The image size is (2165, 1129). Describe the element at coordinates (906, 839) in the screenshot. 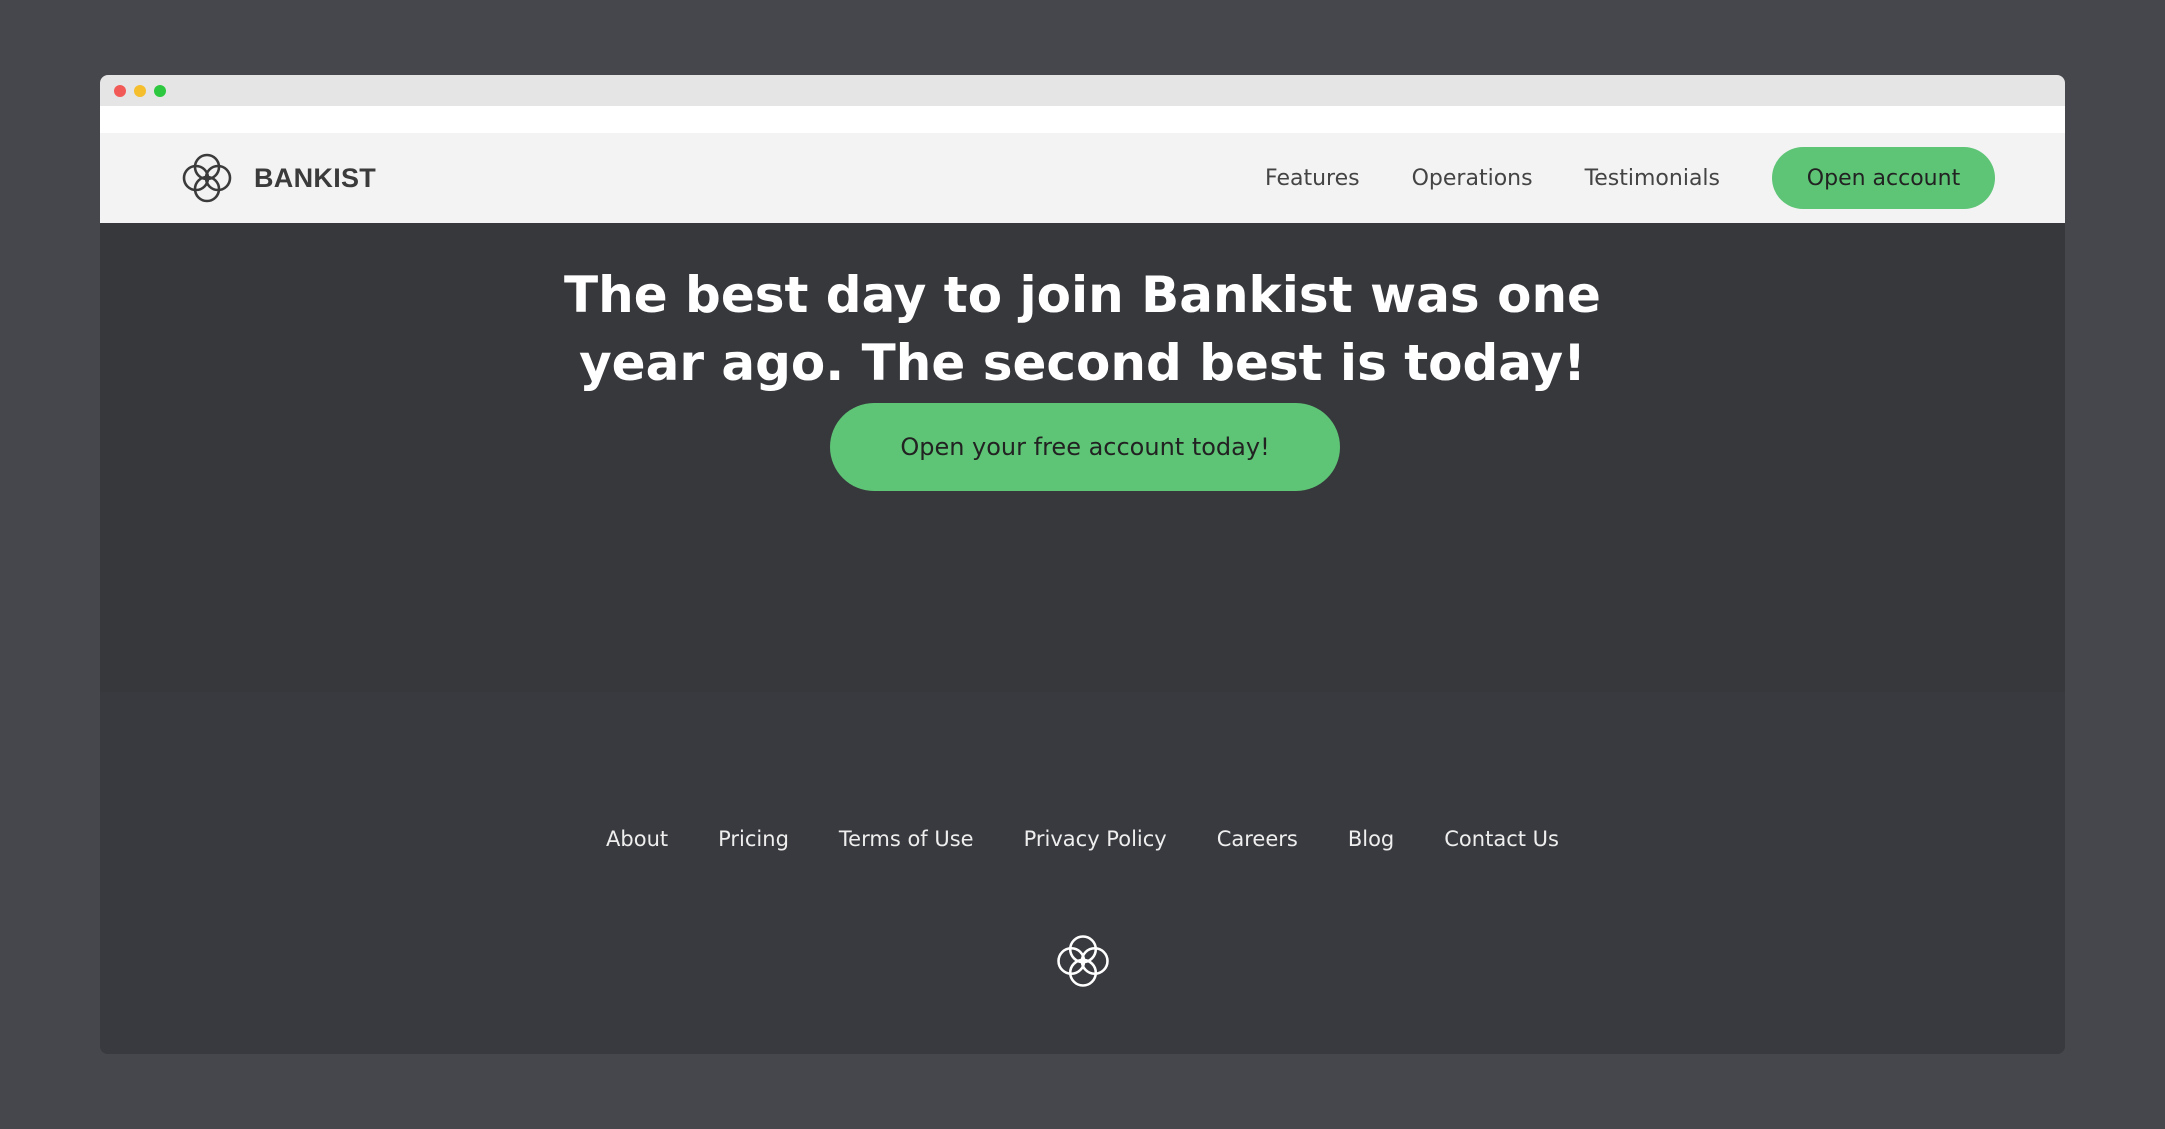

I see `footer-link-terms: Terms of Use` at that location.